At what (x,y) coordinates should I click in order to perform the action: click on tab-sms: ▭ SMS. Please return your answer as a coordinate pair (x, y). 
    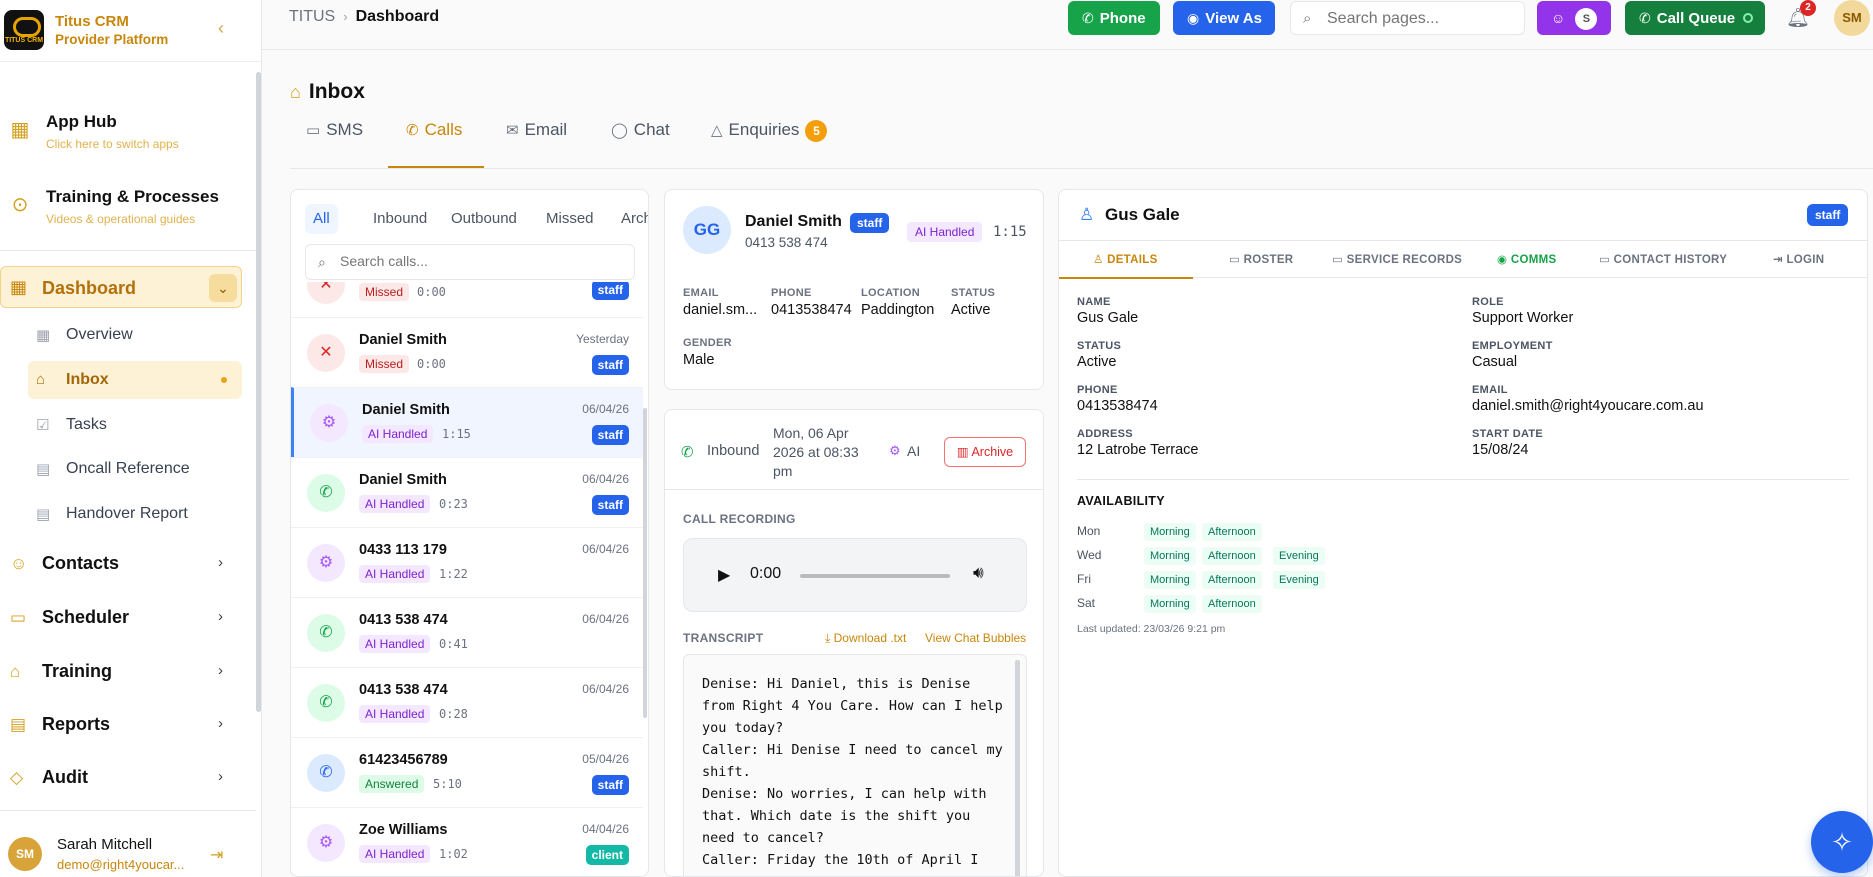
    Looking at the image, I should click on (346, 144).